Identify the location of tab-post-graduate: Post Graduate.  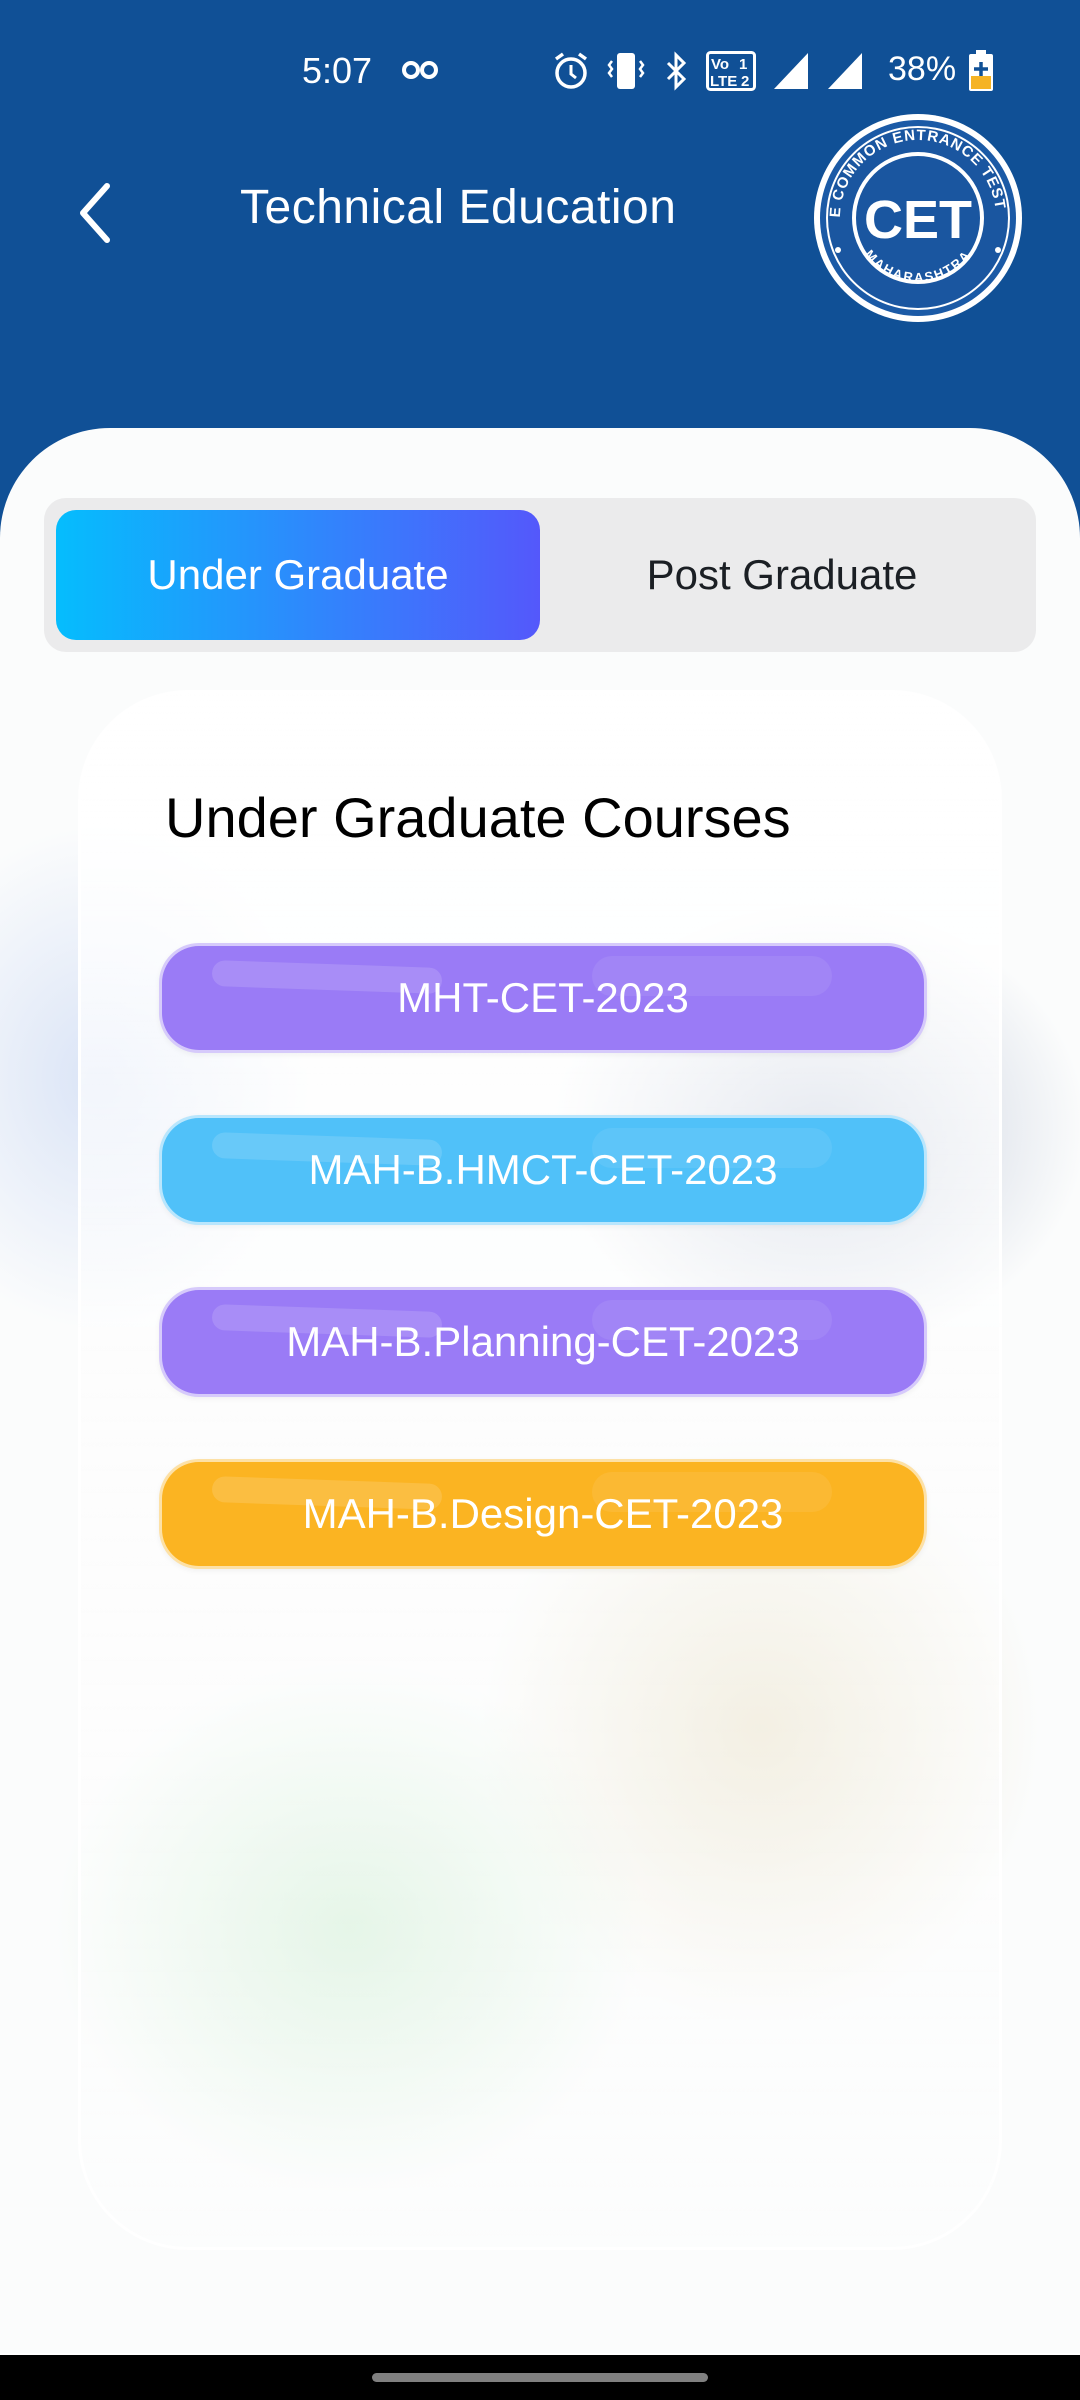
(782, 575).